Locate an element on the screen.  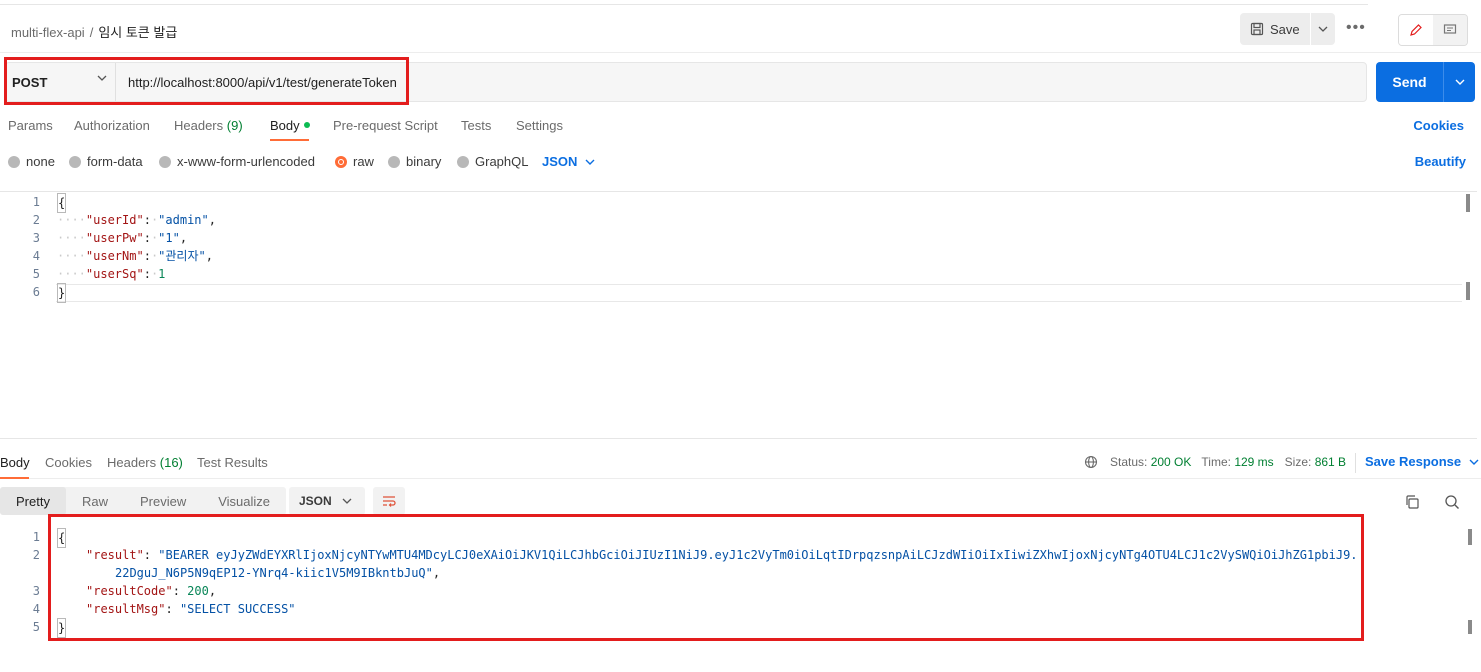
response-view-tabs: Pretty Raw Preview Visualize is located at coordinates (143, 501).